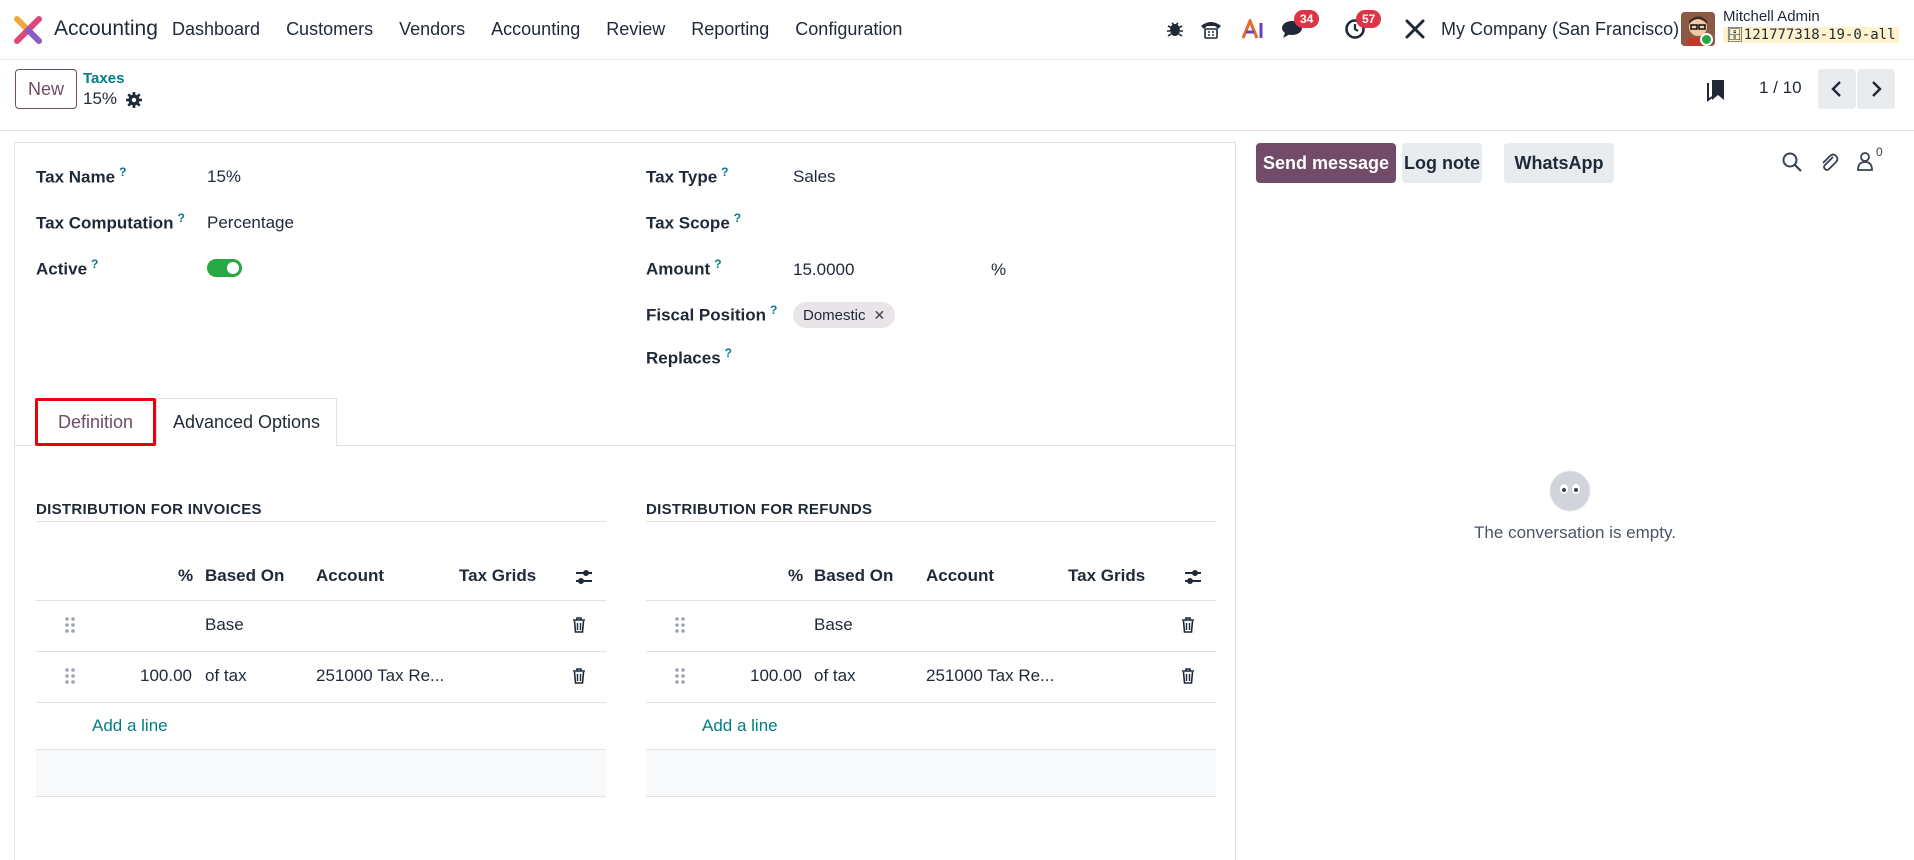 This screenshot has height=860, width=1914. I want to click on invoices-section-rule, so click(321, 521).